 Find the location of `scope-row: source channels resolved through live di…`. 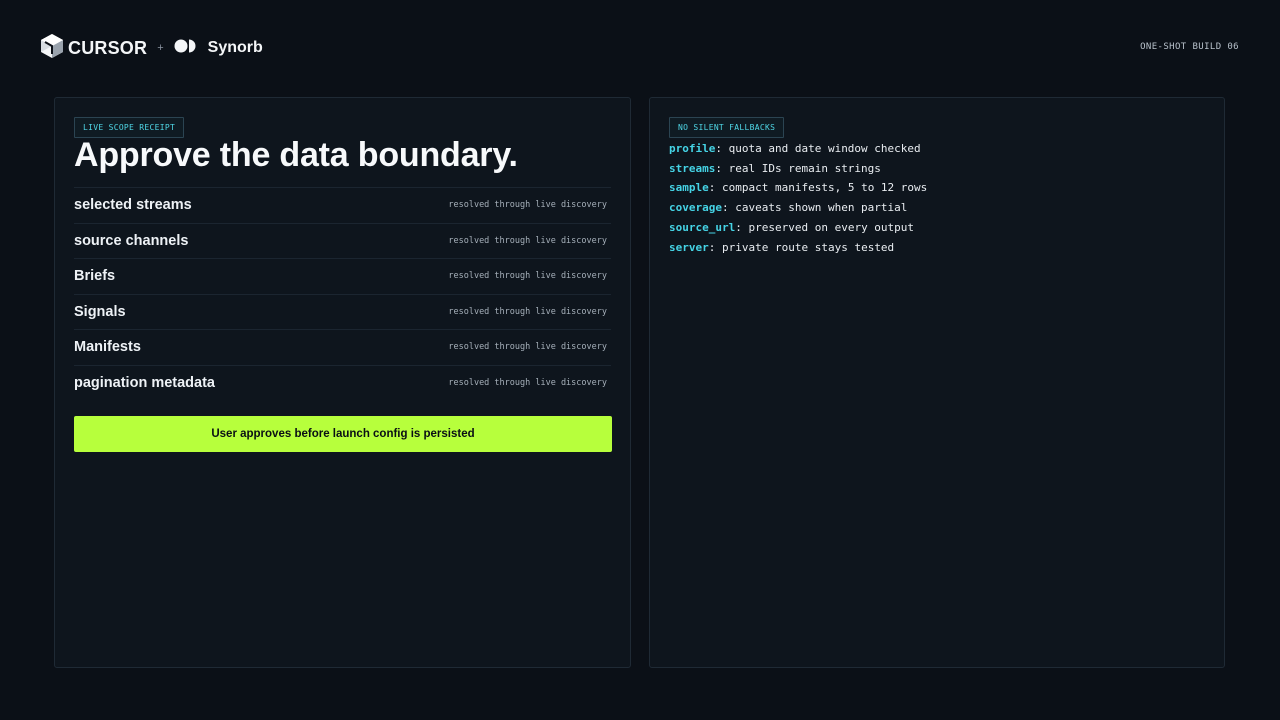

scope-row: source channels resolved through live di… is located at coordinates (342, 240).